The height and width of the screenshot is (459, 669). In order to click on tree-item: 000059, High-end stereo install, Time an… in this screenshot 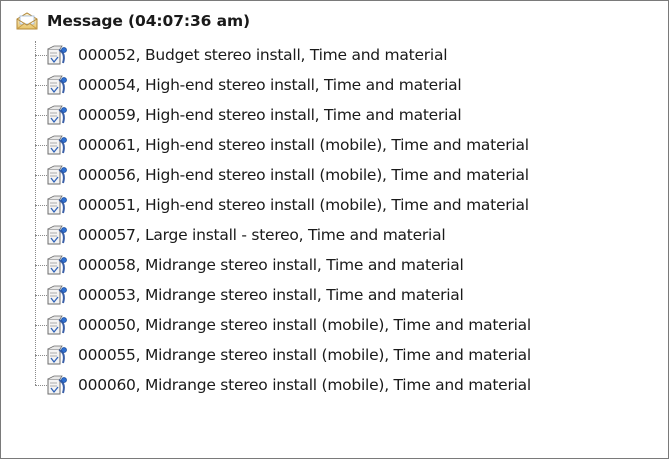, I will do `click(334, 116)`.